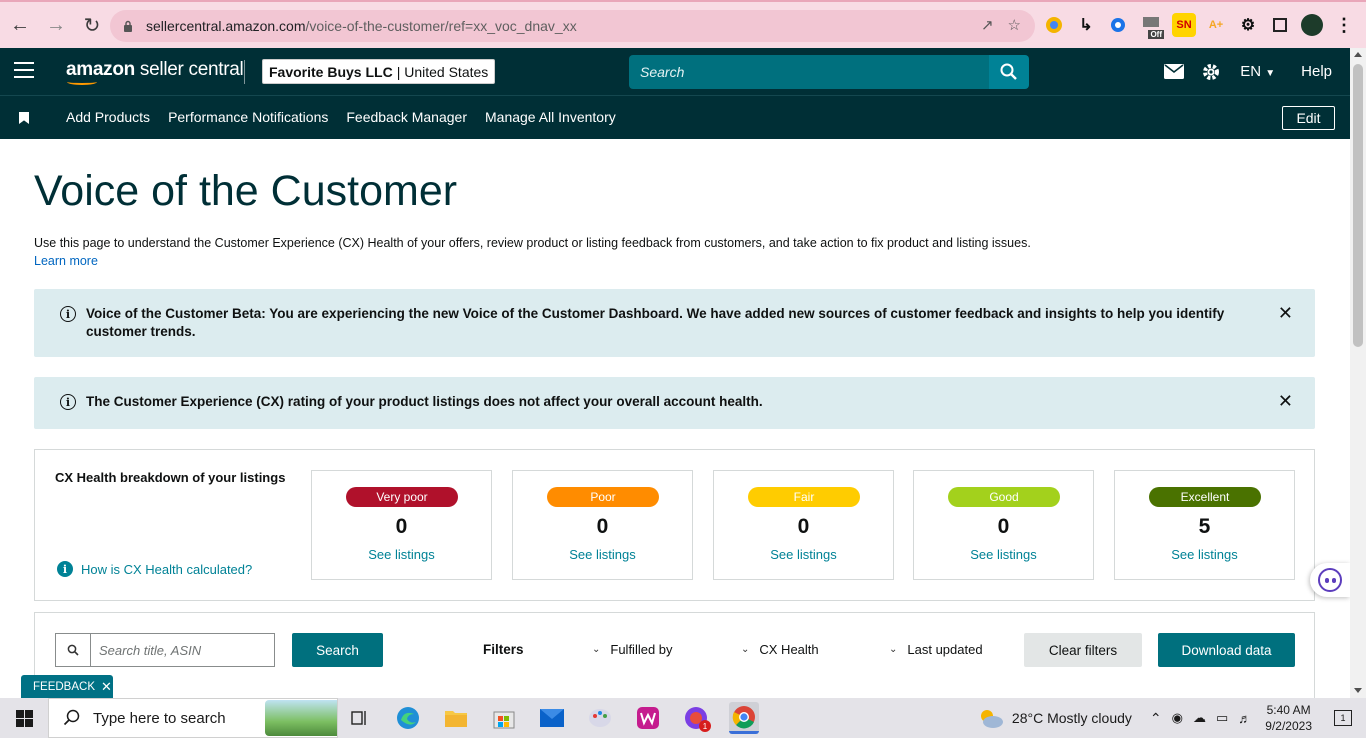 This screenshot has width=1366, height=738. What do you see at coordinates (1288, 726) in the screenshot?
I see `clock-date: 9/2/2023` at bounding box center [1288, 726].